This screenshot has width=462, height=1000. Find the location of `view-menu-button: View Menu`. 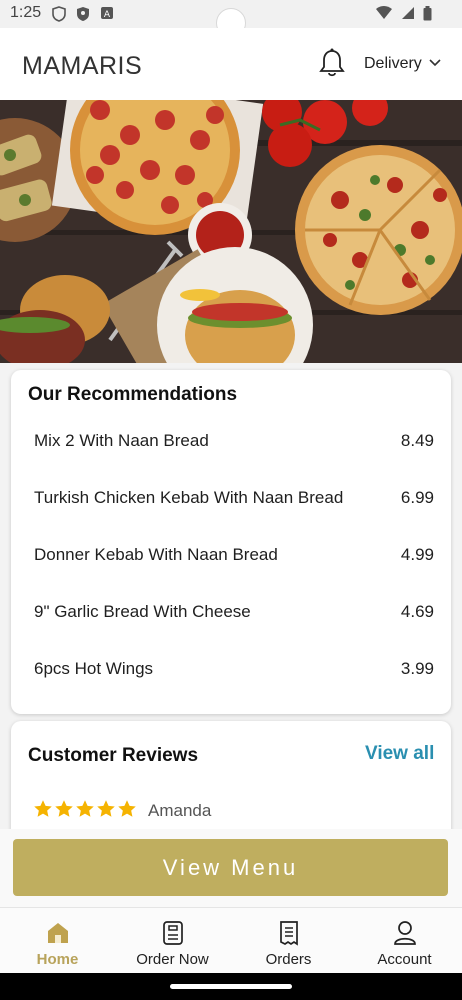

view-menu-button: View Menu is located at coordinates (230, 867).